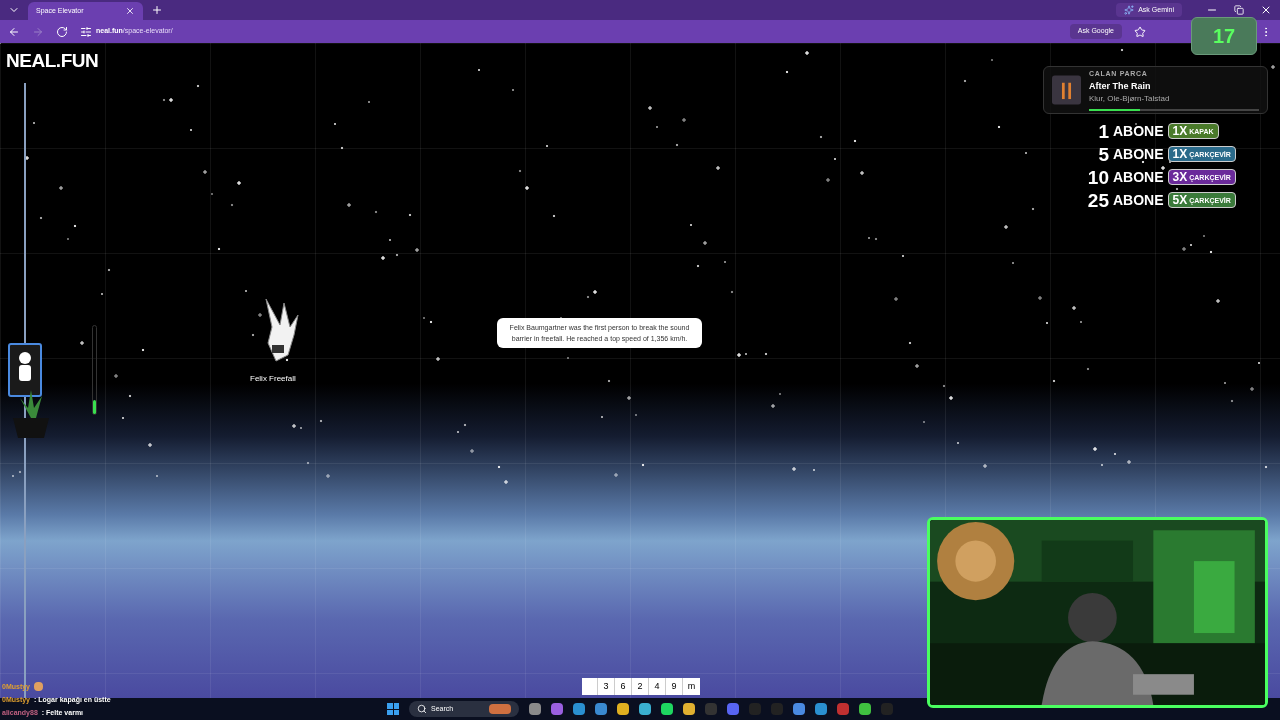  Describe the element at coordinates (606, 686) in the screenshot. I see `altitude-digit: 3` at that location.